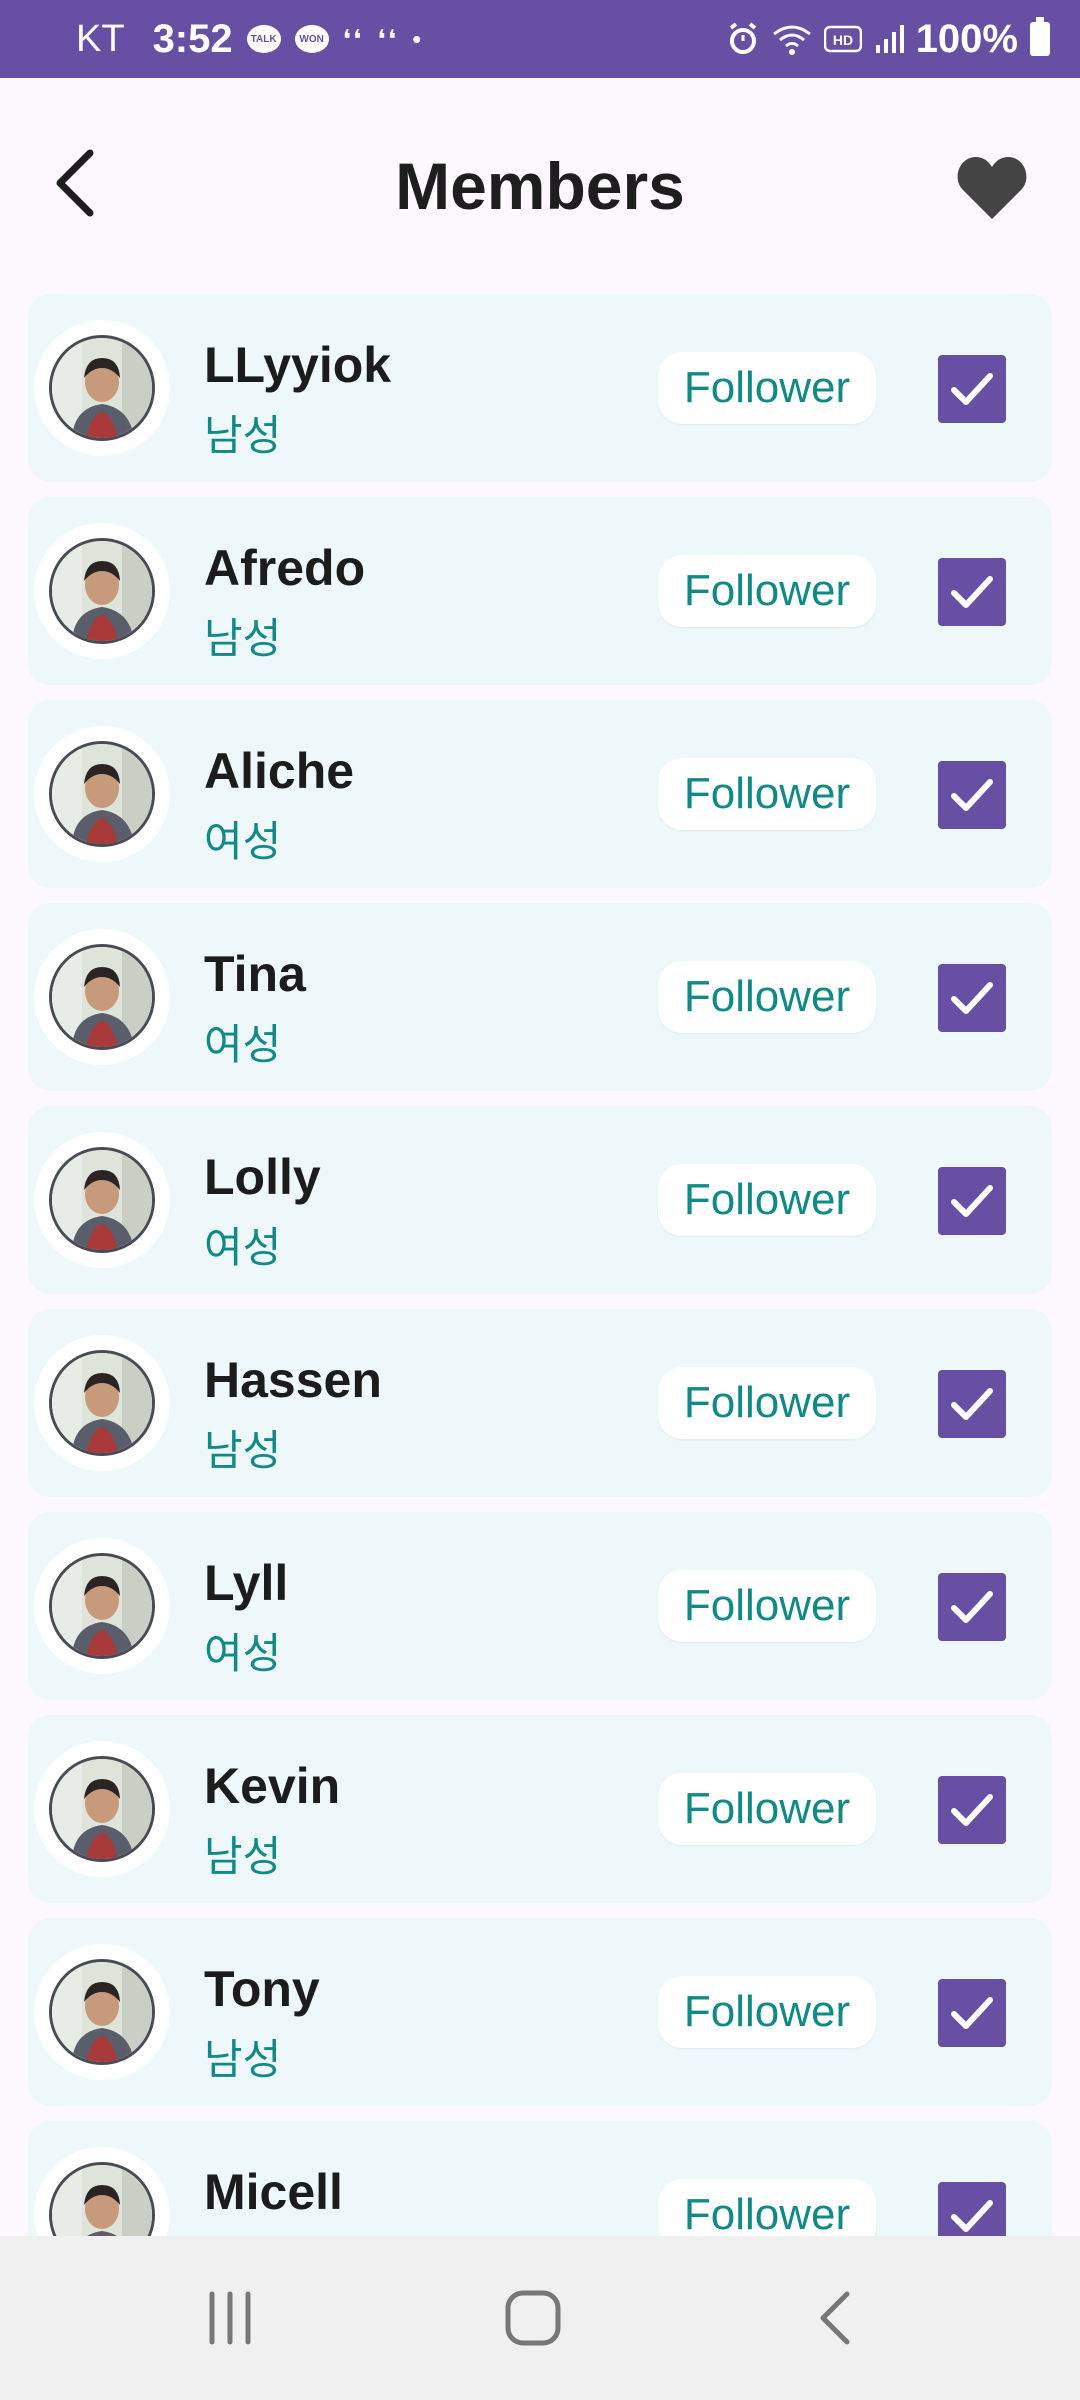 Image resolution: width=1080 pixels, height=2400 pixels. I want to click on member-name: Lolly, so click(262, 1177).